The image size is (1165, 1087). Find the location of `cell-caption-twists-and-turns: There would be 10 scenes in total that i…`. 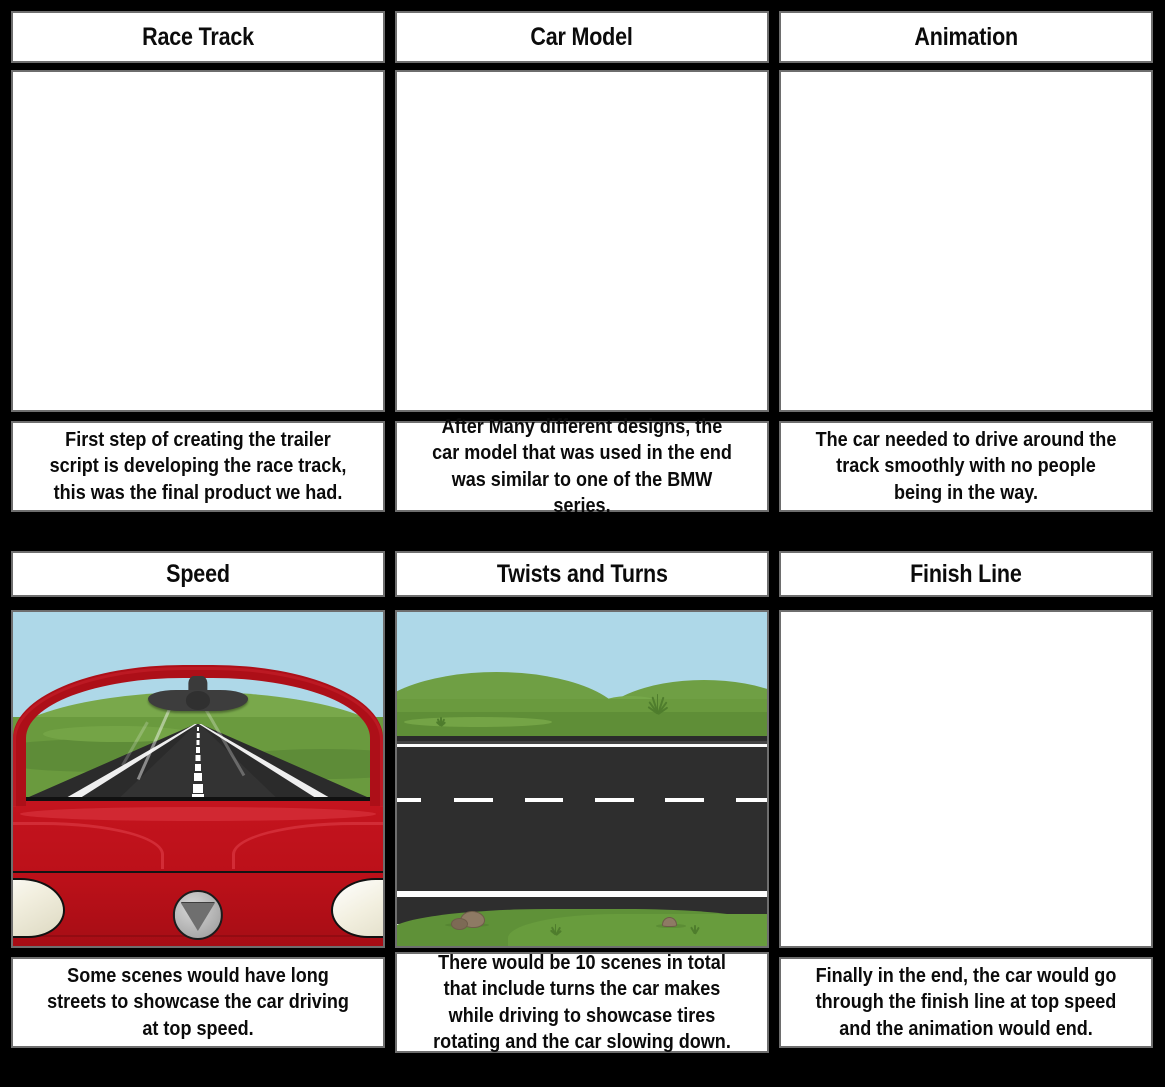

cell-caption-twists-and-turns: There would be 10 scenes in total that i… is located at coordinates (582, 1002).